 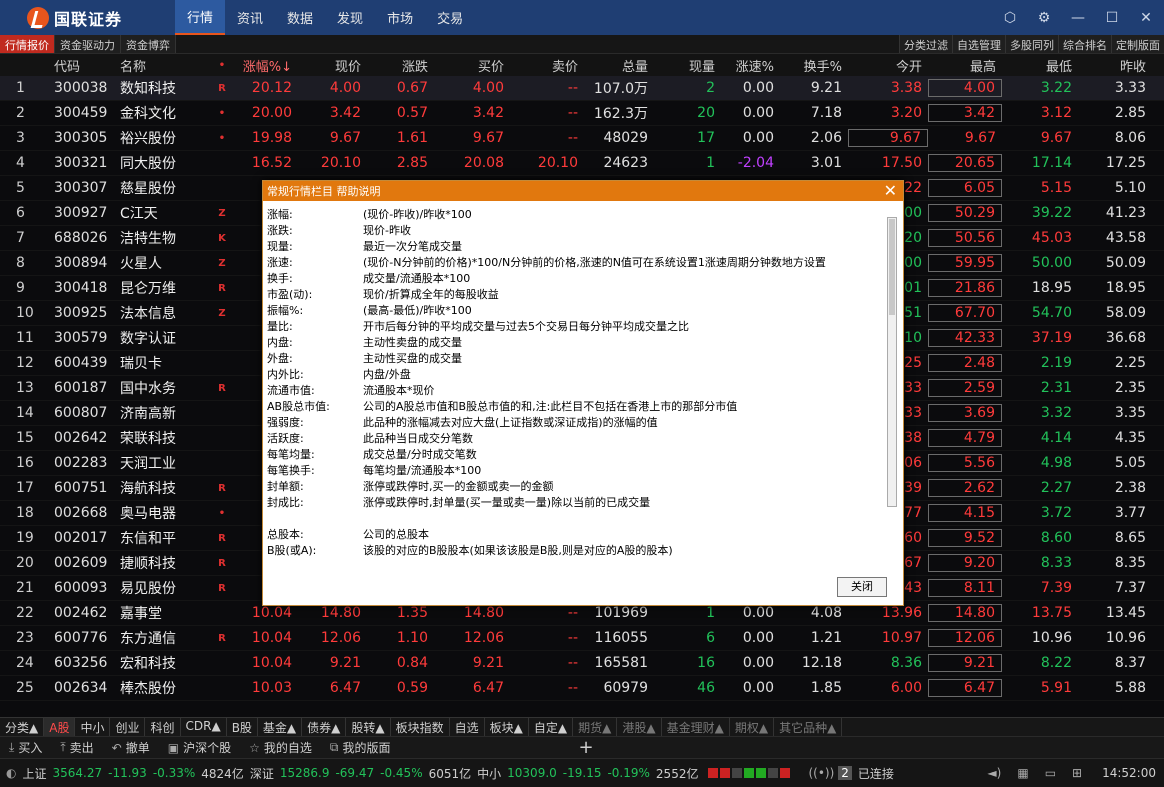 What do you see at coordinates (890, 190) in the screenshot?
I see `dialog-close-icon: ✕` at bounding box center [890, 190].